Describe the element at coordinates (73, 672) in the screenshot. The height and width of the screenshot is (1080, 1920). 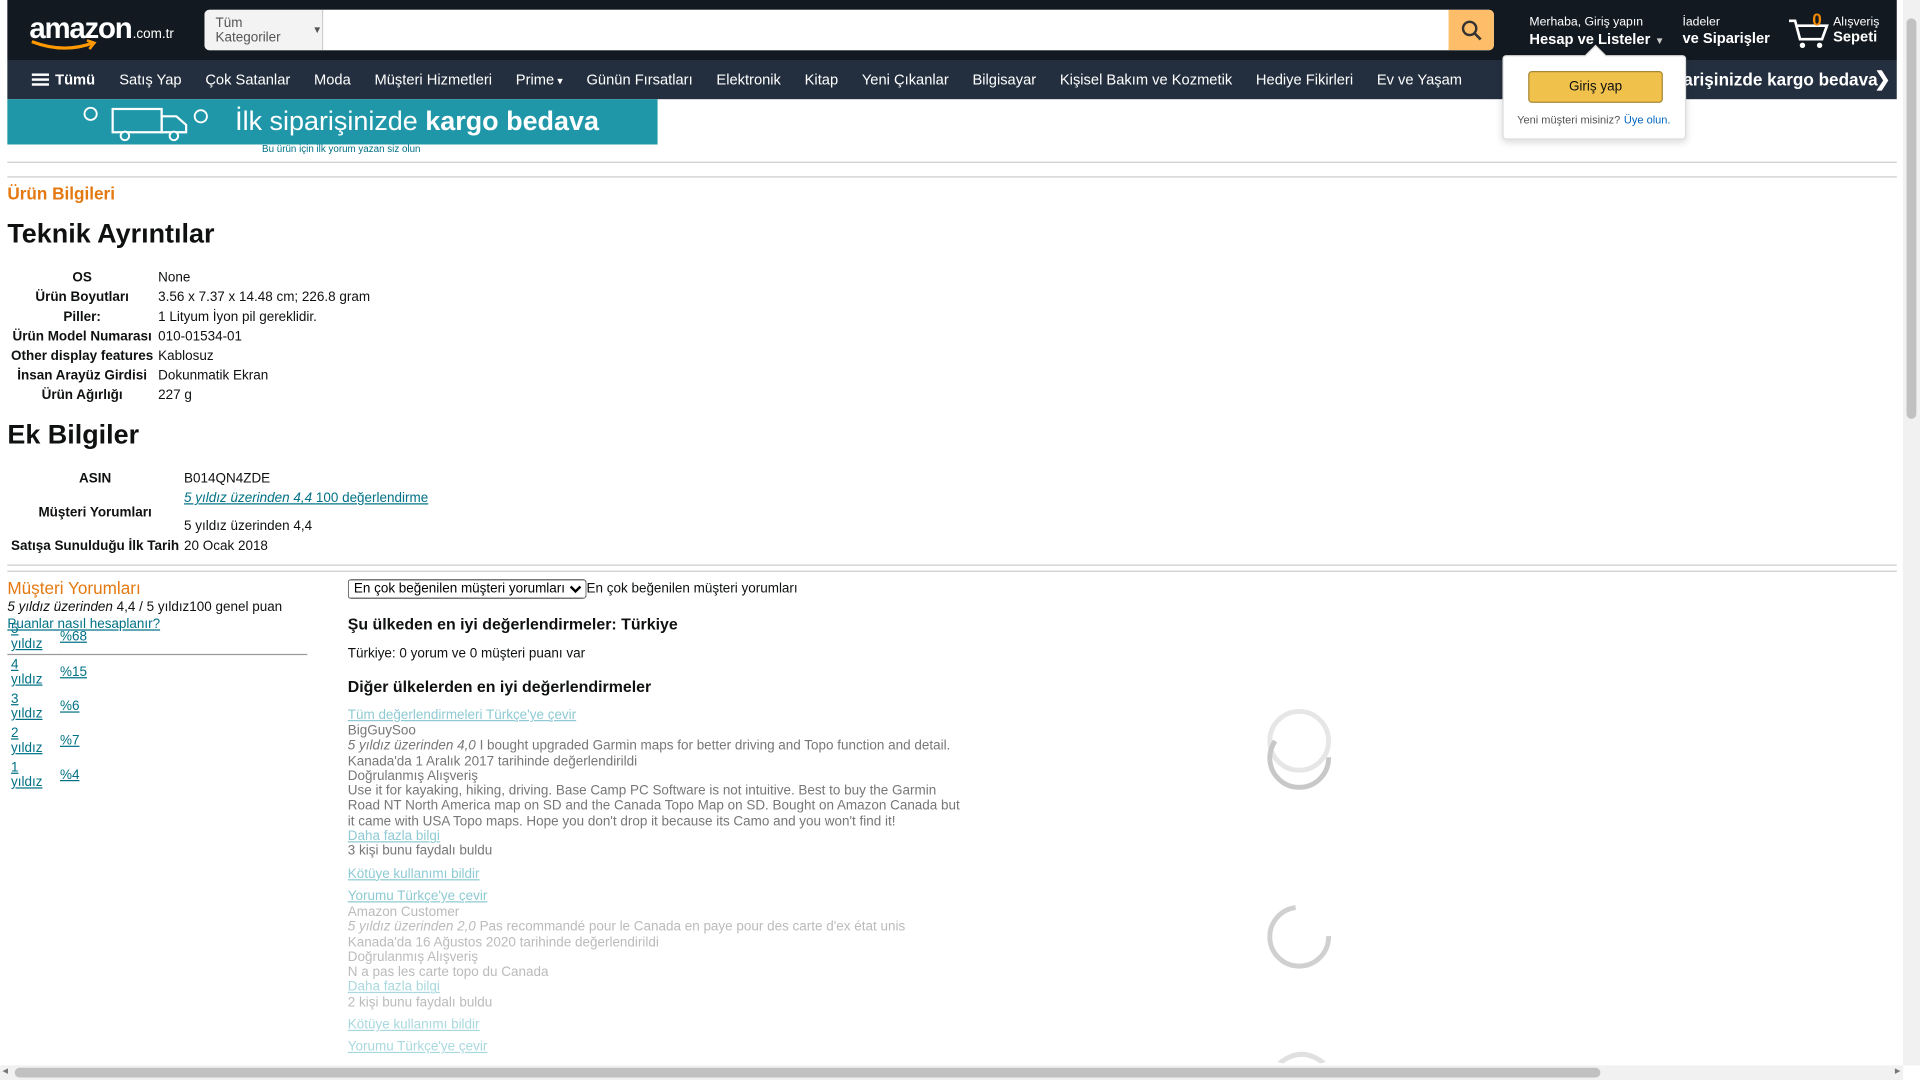
I see `histogram-percent-link: %15` at that location.